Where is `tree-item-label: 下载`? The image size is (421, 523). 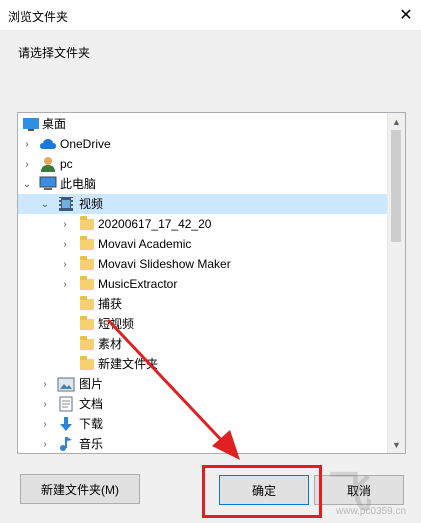 tree-item-label: 下载 is located at coordinates (91, 424).